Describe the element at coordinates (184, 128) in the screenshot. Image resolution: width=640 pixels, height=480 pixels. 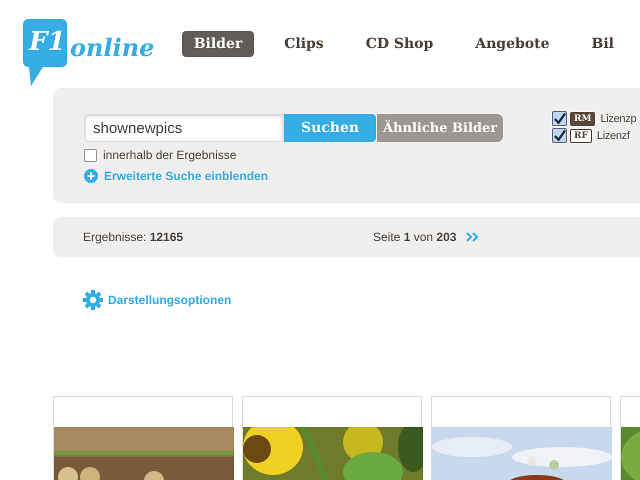
I see `search-field: shownewpics` at that location.